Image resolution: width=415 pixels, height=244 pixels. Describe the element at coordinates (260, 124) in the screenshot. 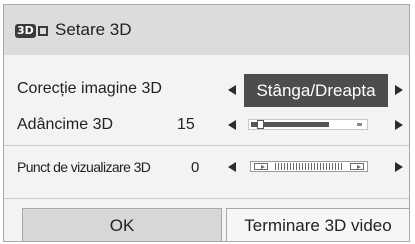

I see `depth-slider-thumb` at that location.